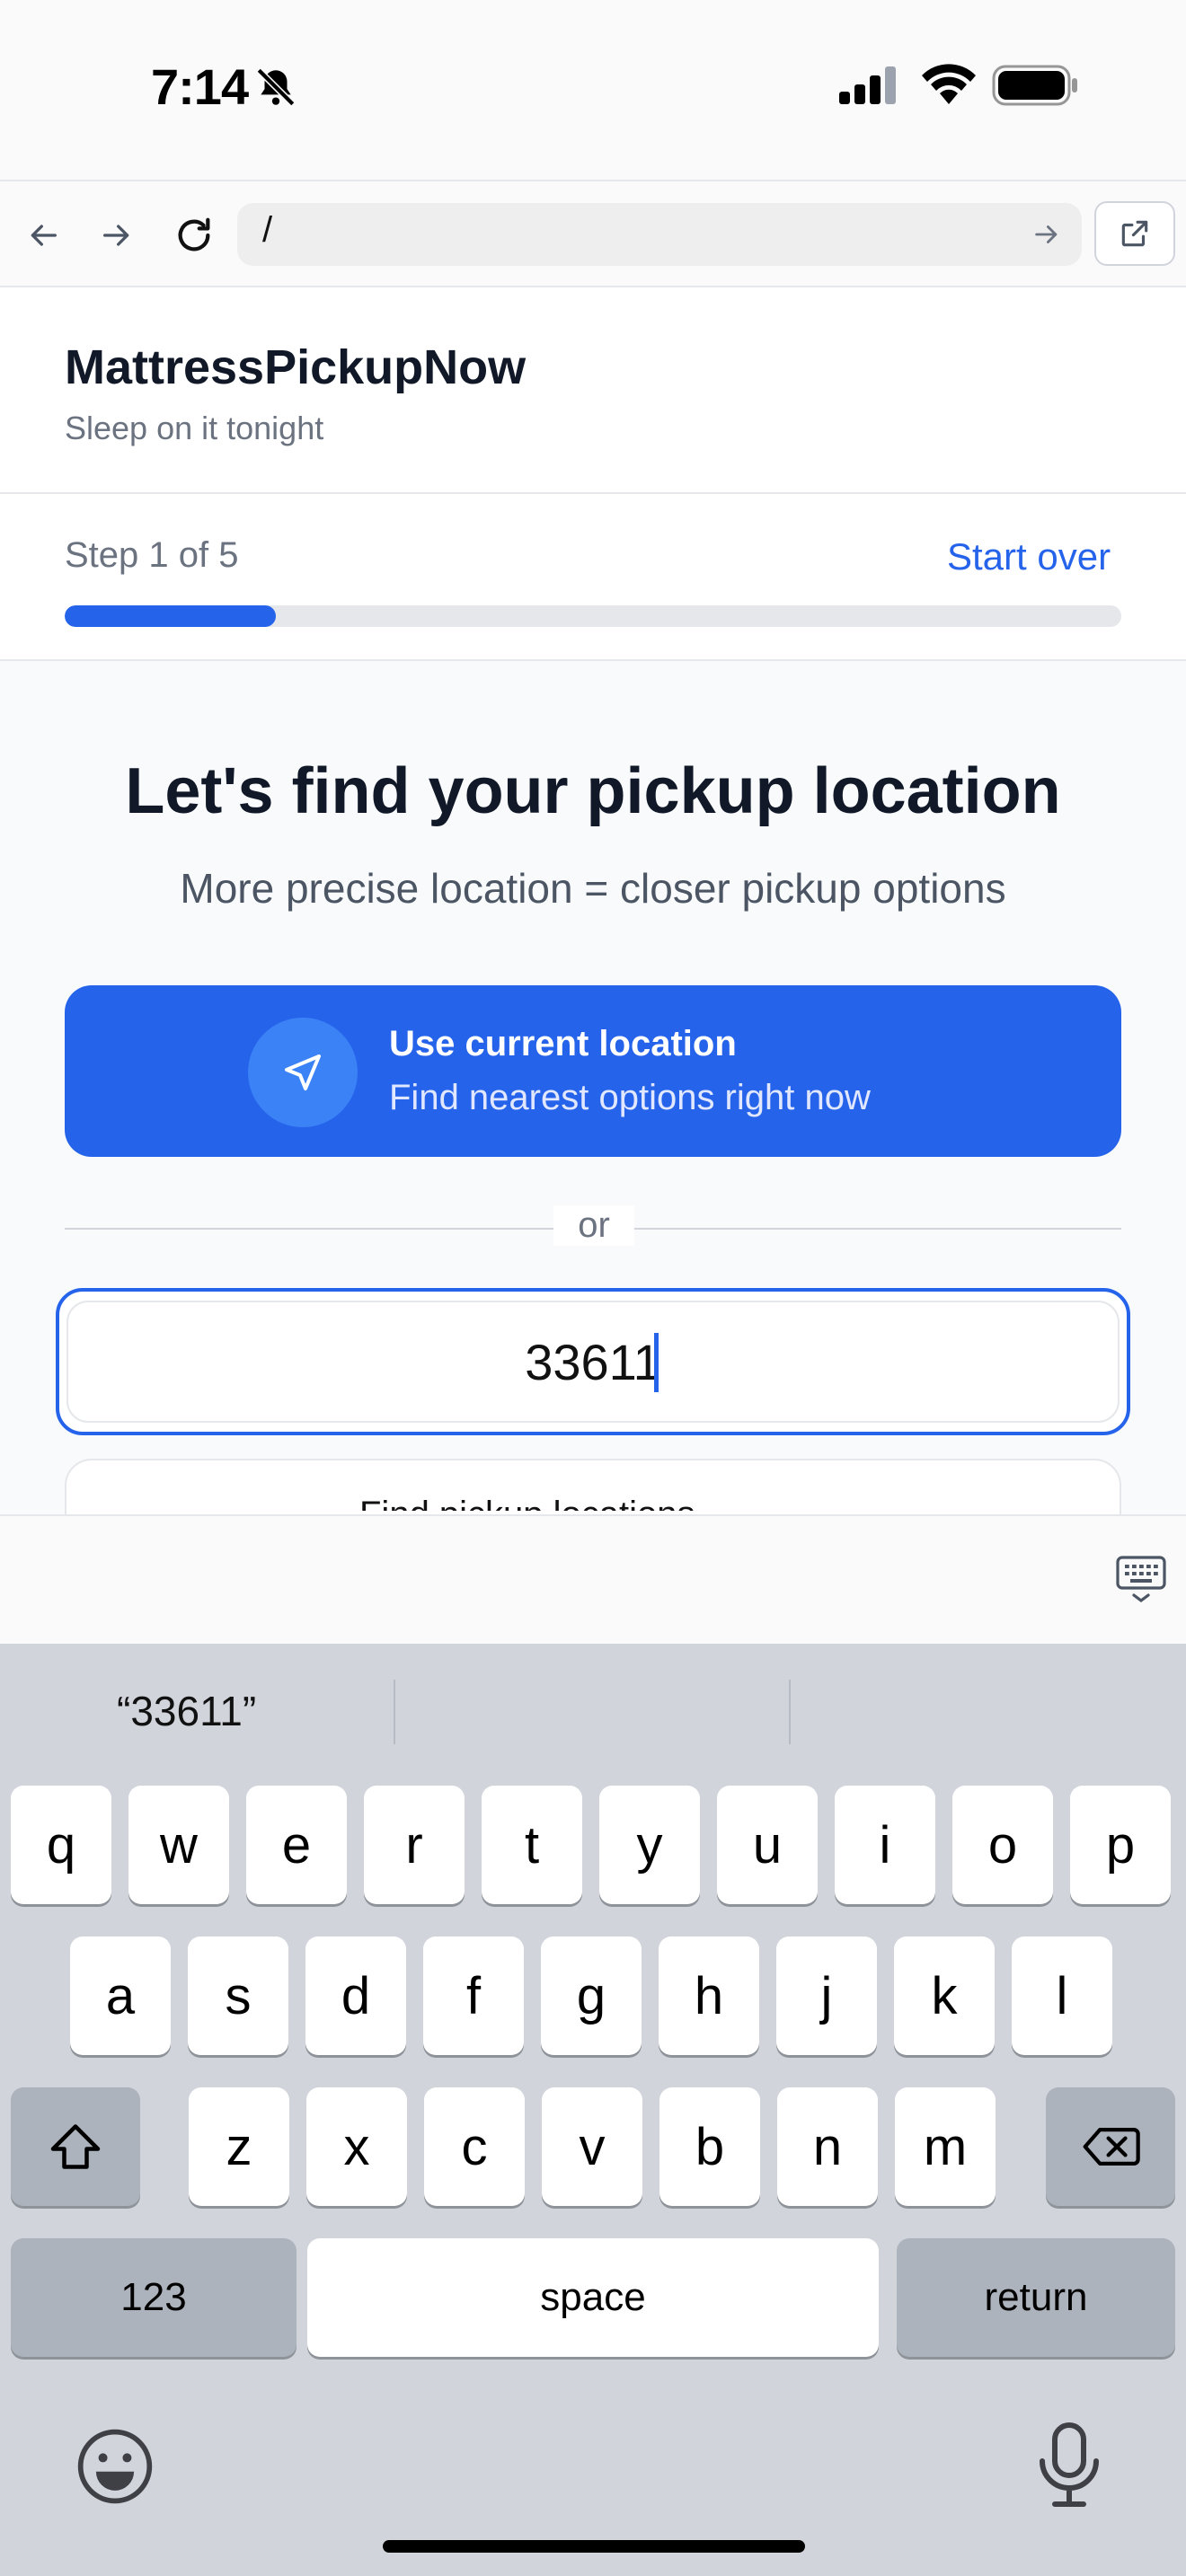 The height and width of the screenshot is (2576, 1186). I want to click on keyboard-accessory-bar, so click(593, 1579).